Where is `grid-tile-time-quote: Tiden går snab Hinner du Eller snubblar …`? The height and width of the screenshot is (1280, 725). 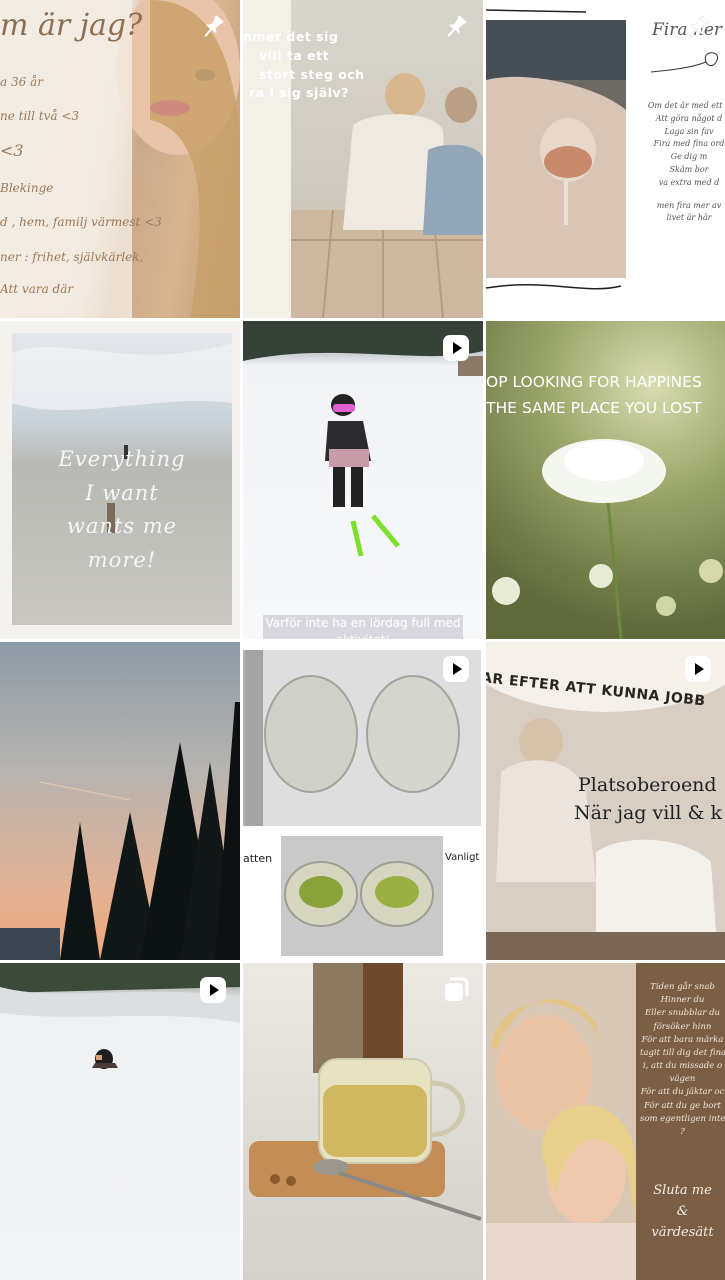 grid-tile-time-quote: Tiden går snab Hinner du Eller snubblar … is located at coordinates (605, 1121).